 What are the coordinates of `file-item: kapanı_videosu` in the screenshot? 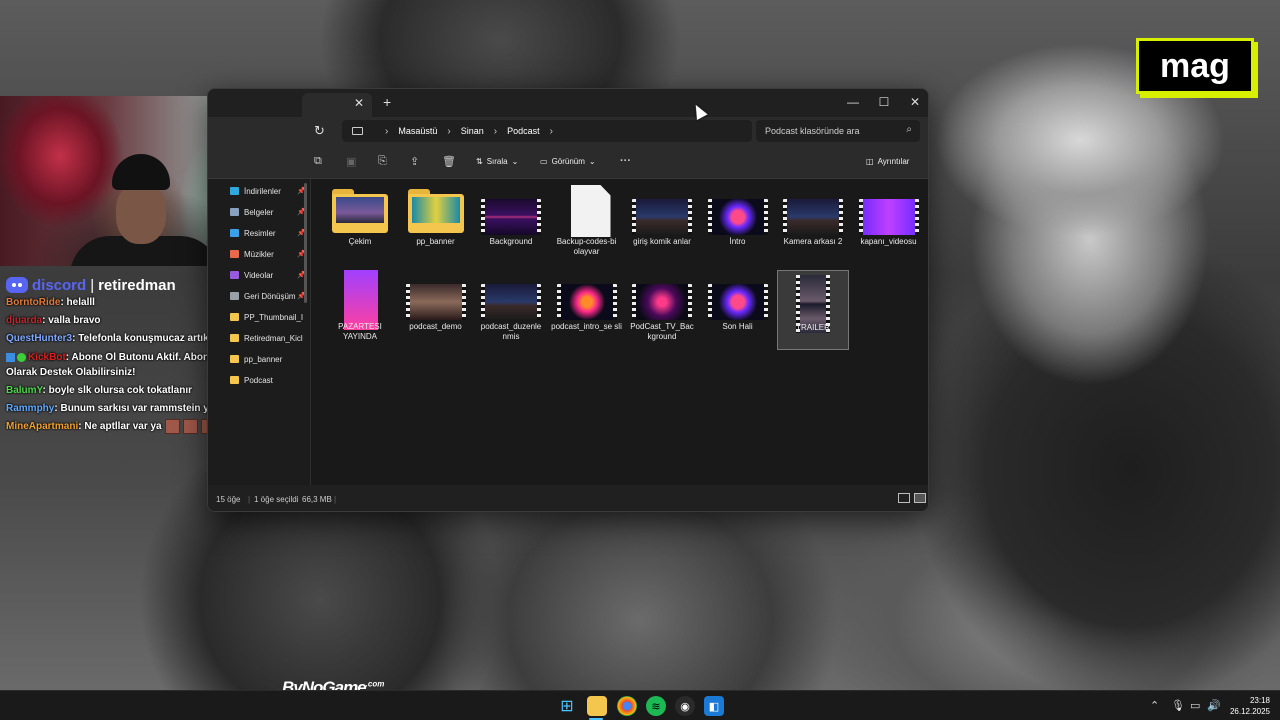 It's located at (889, 225).